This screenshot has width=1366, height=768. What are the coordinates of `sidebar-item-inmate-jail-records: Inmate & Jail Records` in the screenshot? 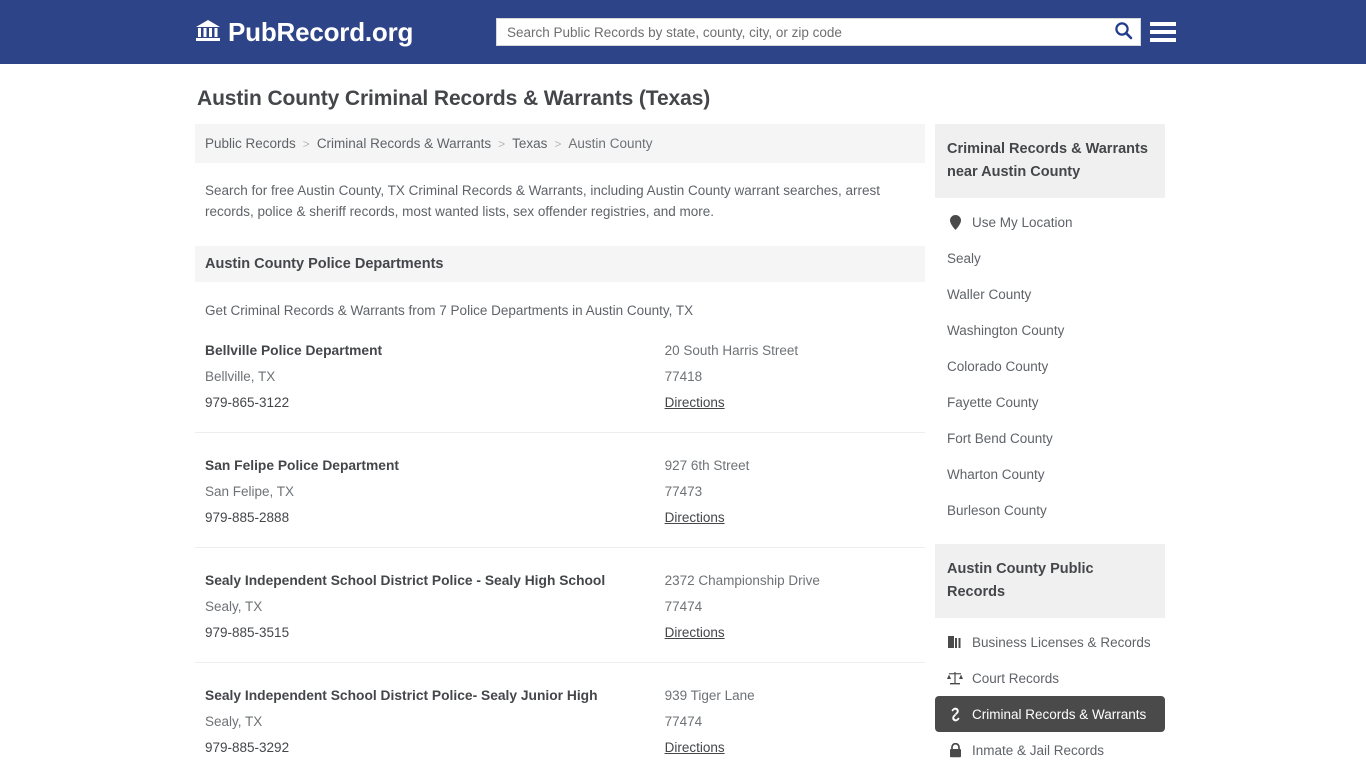 It's located at (1050, 750).